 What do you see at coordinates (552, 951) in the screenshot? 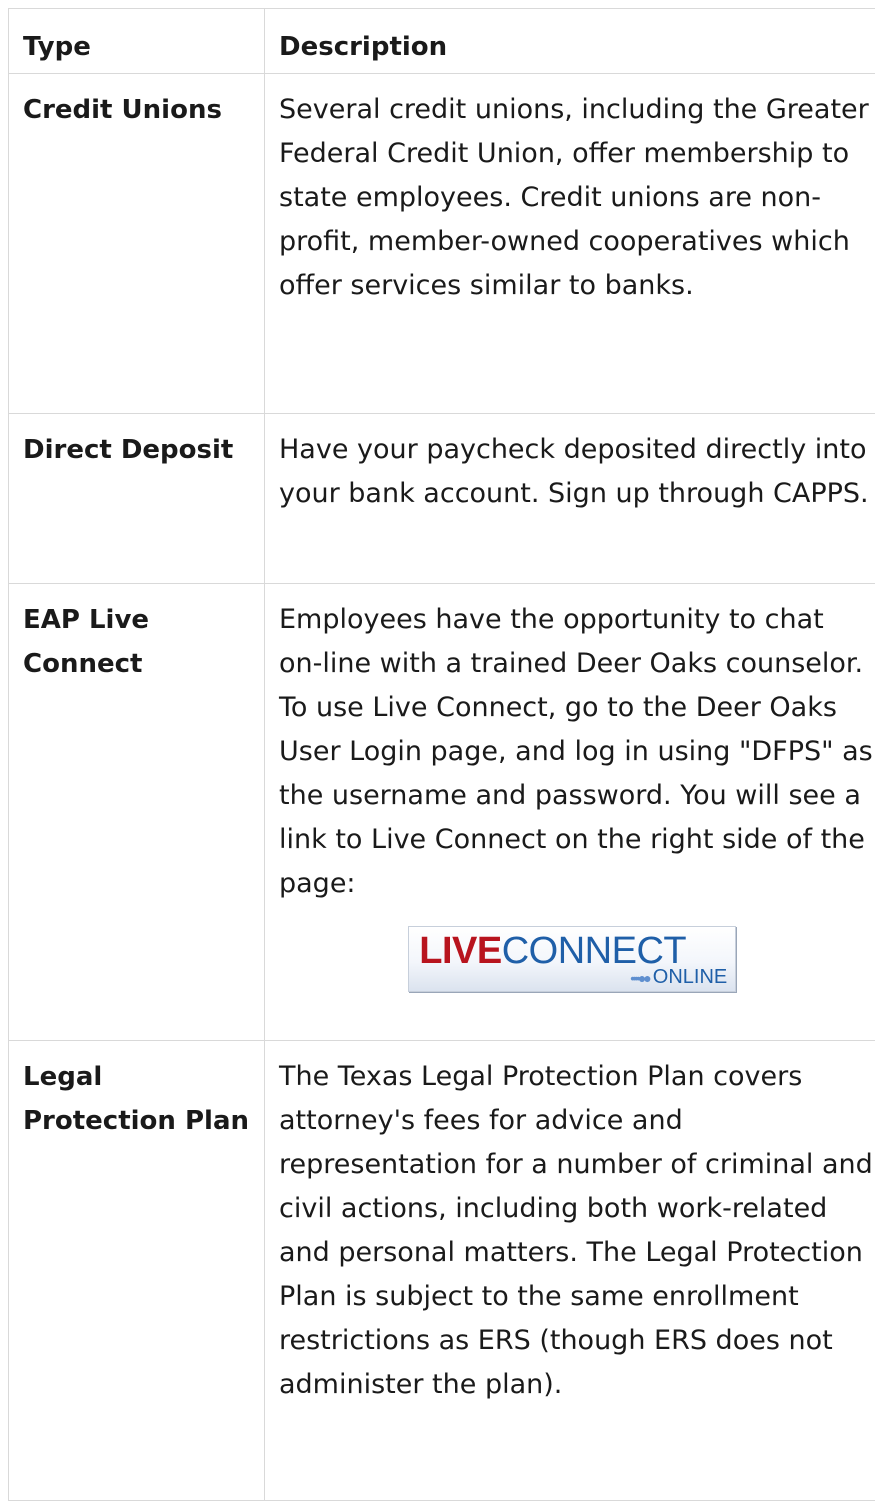
I see `logo-wordmark: LIVECONNECT` at bounding box center [552, 951].